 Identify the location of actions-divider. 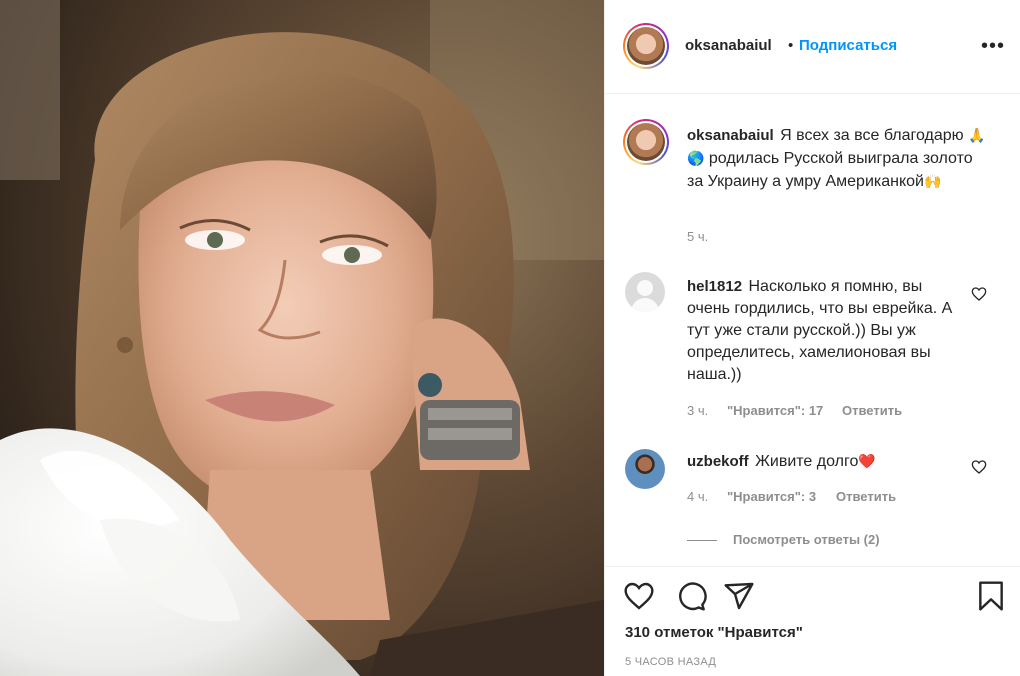
(812, 566).